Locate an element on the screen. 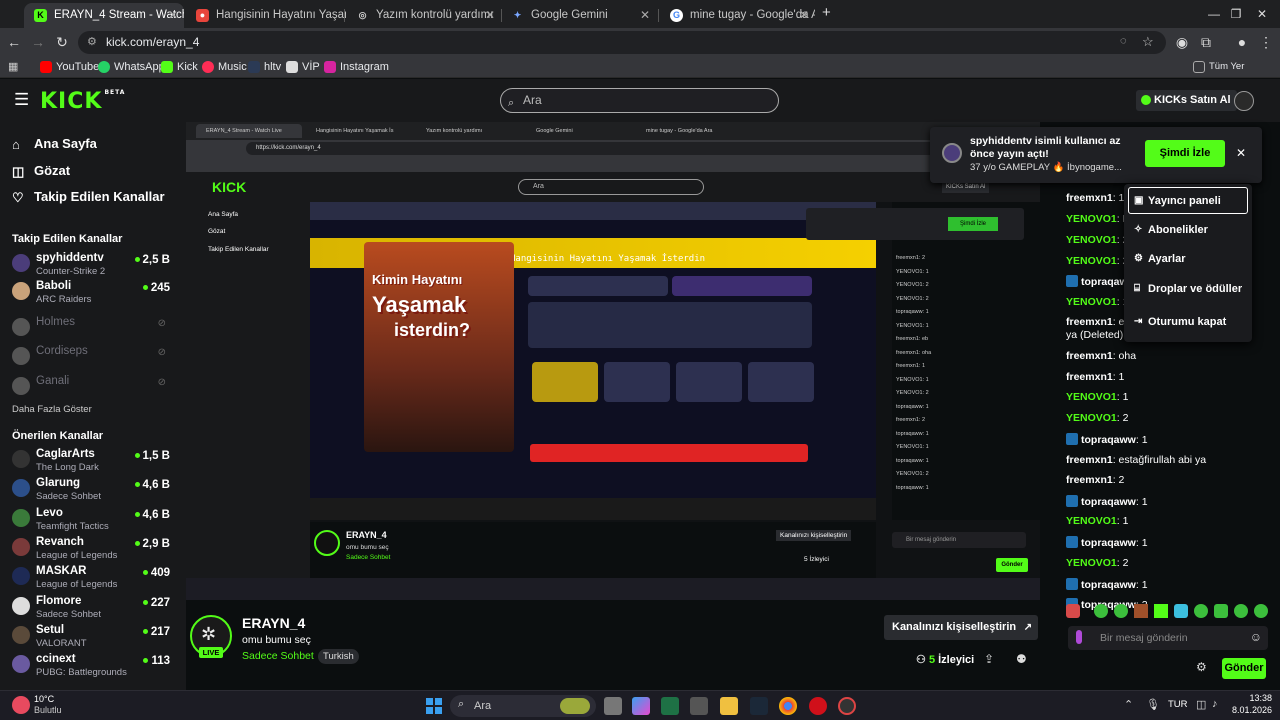 The image size is (1280, 720). reload-icon: ↻ is located at coordinates (62, 42).